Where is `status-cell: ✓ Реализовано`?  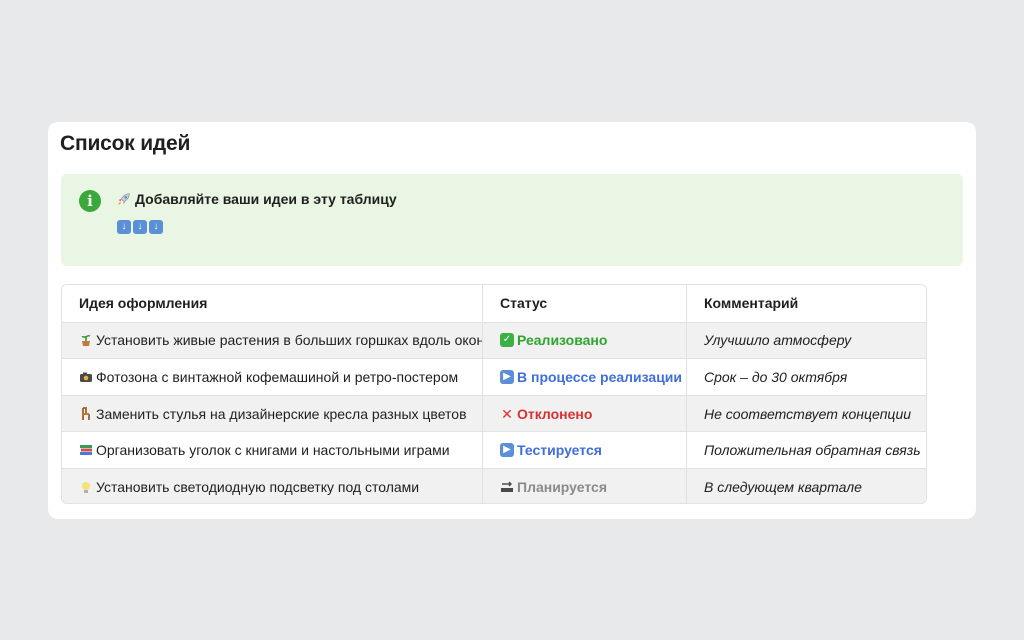
status-cell: ✓ Реализовано is located at coordinates (585, 340).